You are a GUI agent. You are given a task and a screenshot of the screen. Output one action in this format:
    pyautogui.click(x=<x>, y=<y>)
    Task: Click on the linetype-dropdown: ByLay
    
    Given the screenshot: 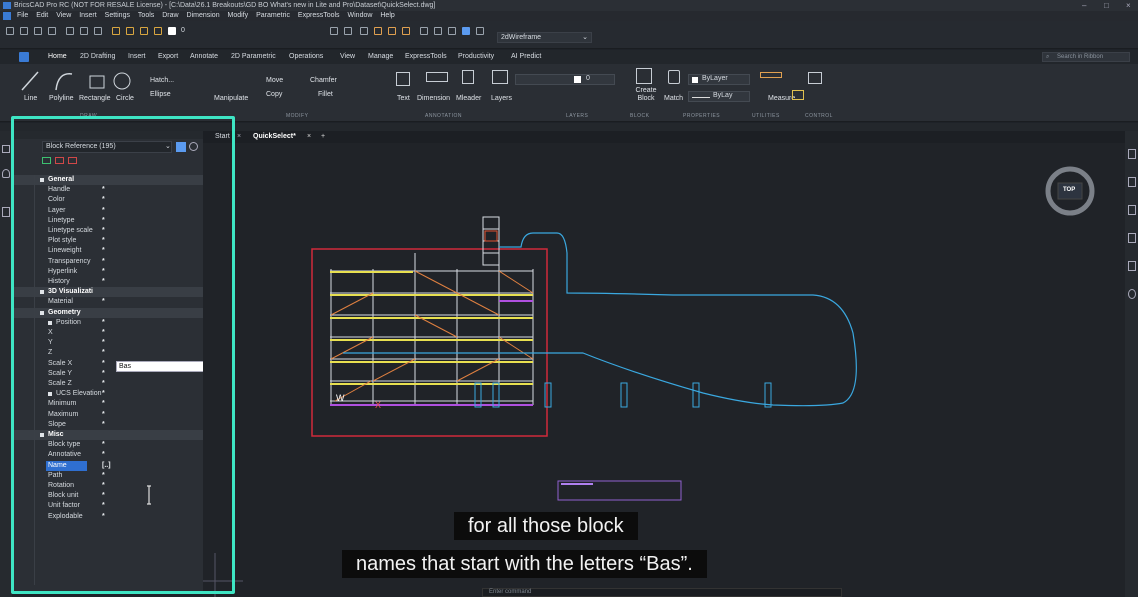 What is the action you would take?
    pyautogui.click(x=719, y=96)
    